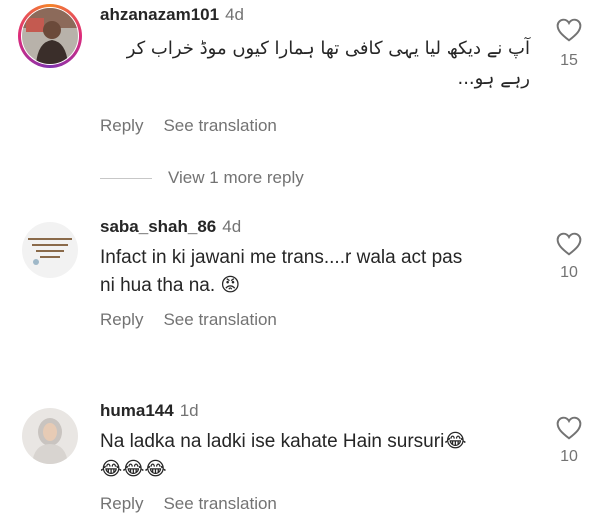  I want to click on profile-photo-man-icon, so click(50, 36).